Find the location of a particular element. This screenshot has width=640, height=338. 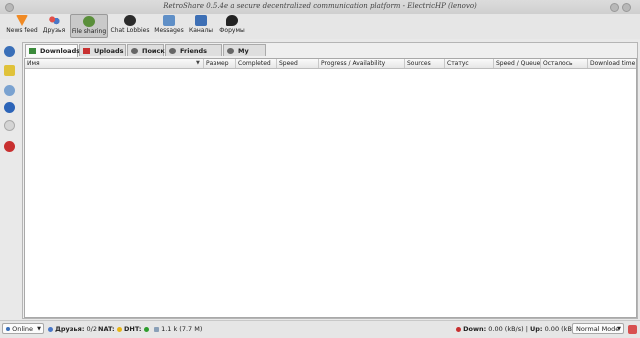

dht-peers: 1.1 k (7.7 M) is located at coordinates (178, 329).